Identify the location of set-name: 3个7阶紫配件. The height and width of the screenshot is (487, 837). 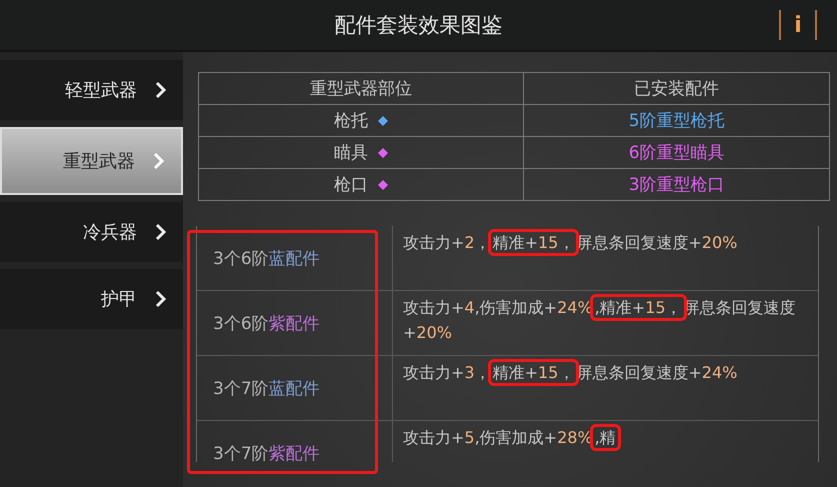
(295, 441).